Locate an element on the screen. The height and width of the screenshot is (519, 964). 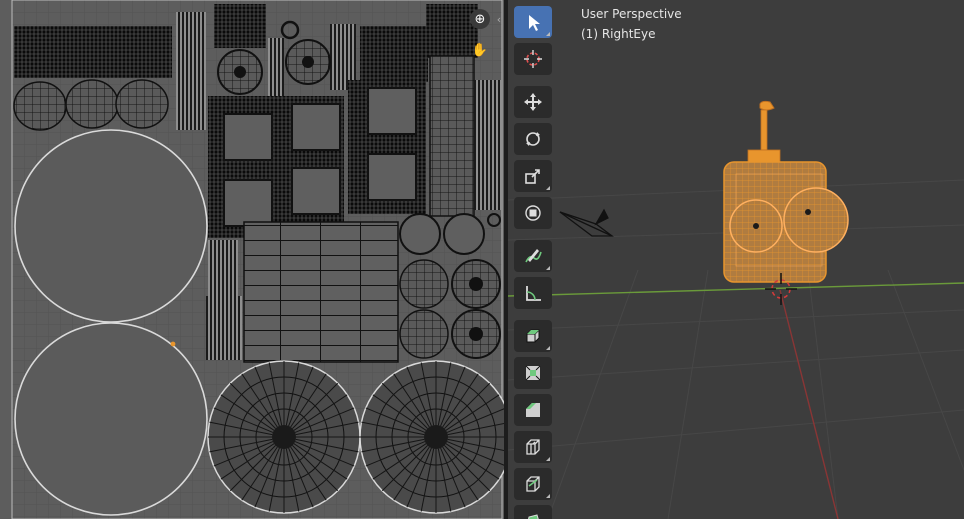
annotate-icon is located at coordinates (533, 256).